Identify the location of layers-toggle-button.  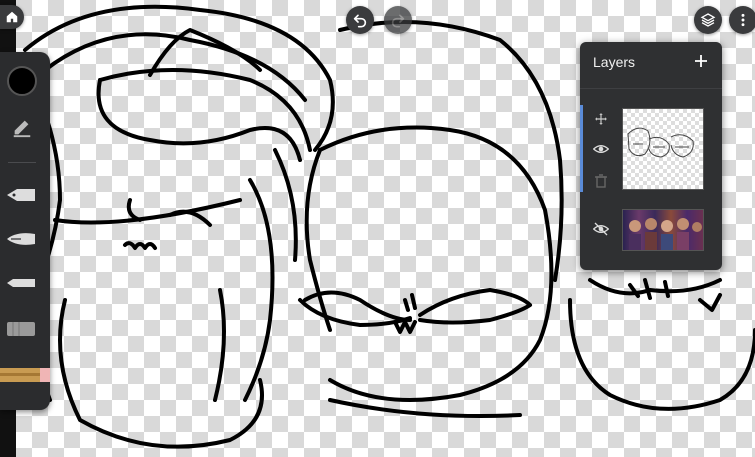
(708, 20).